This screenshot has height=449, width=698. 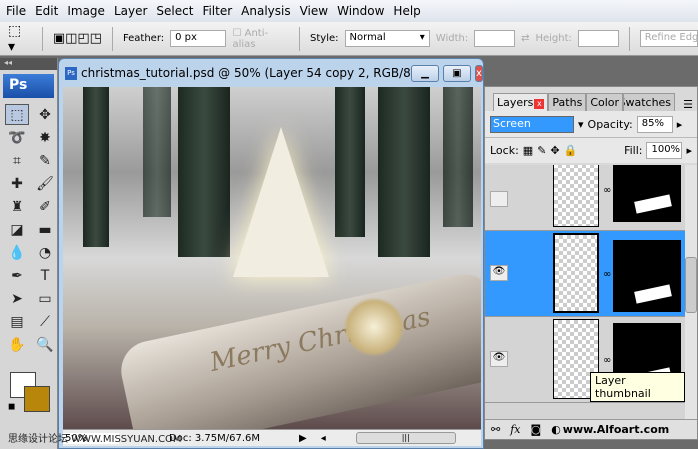 I want to click on style-label: Style:, so click(x=324, y=38).